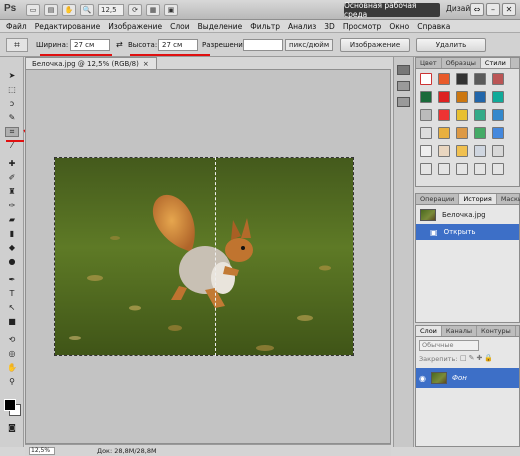  I want to click on pen-tool-icon: ✒, so click(12, 280).